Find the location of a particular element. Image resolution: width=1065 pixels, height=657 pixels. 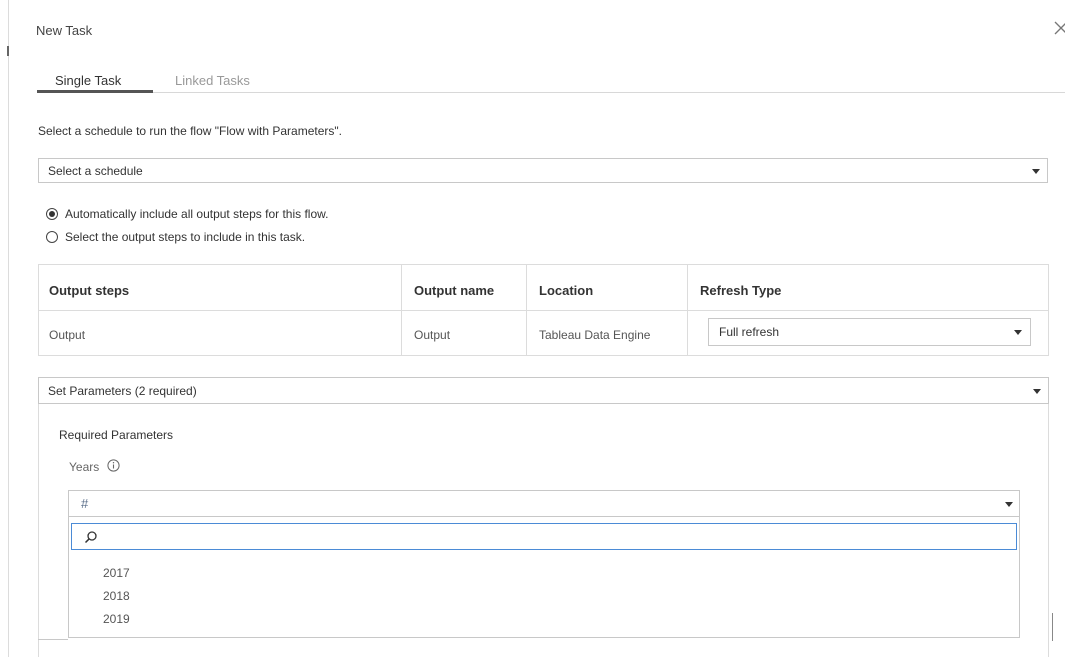

column-header-output-steps: Output steps is located at coordinates (89, 290).